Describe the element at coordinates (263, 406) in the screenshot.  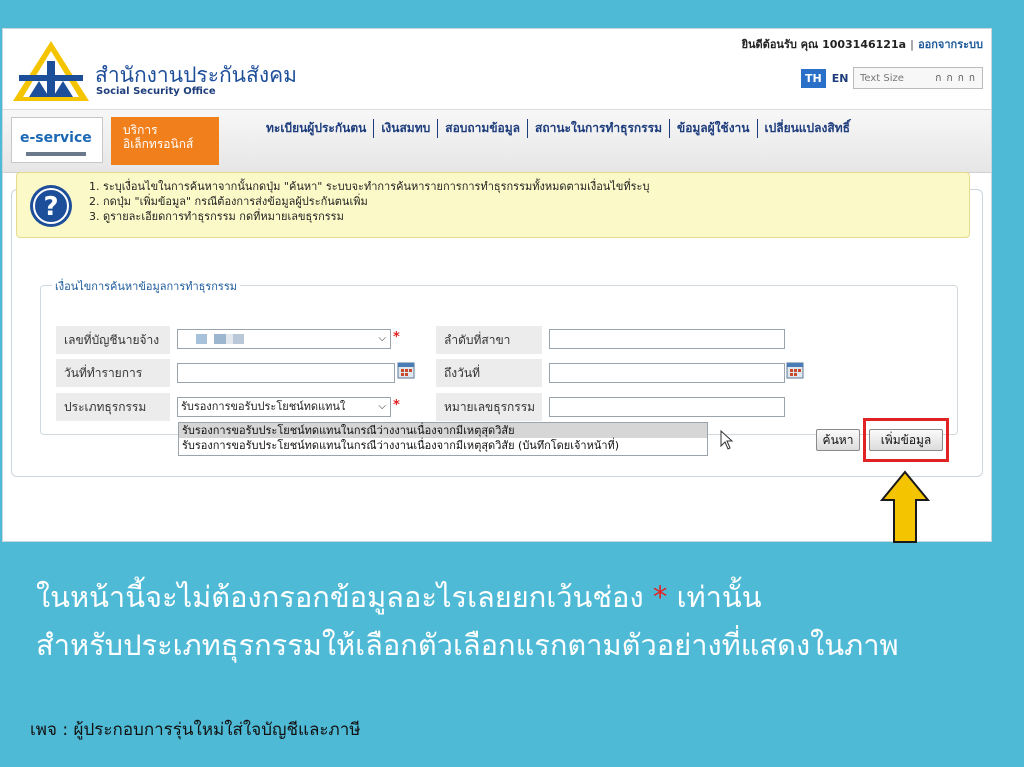
I see `transaction-type-value: รับรองการขอรับประโยชน์ทดแทนใ` at that location.